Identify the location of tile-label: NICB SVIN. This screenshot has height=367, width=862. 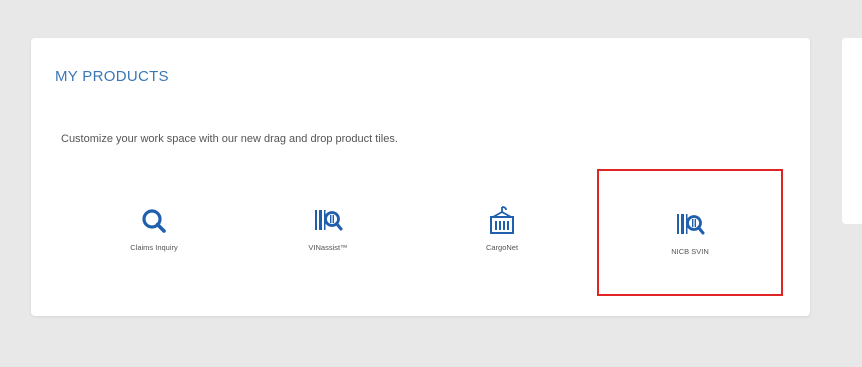
(690, 251).